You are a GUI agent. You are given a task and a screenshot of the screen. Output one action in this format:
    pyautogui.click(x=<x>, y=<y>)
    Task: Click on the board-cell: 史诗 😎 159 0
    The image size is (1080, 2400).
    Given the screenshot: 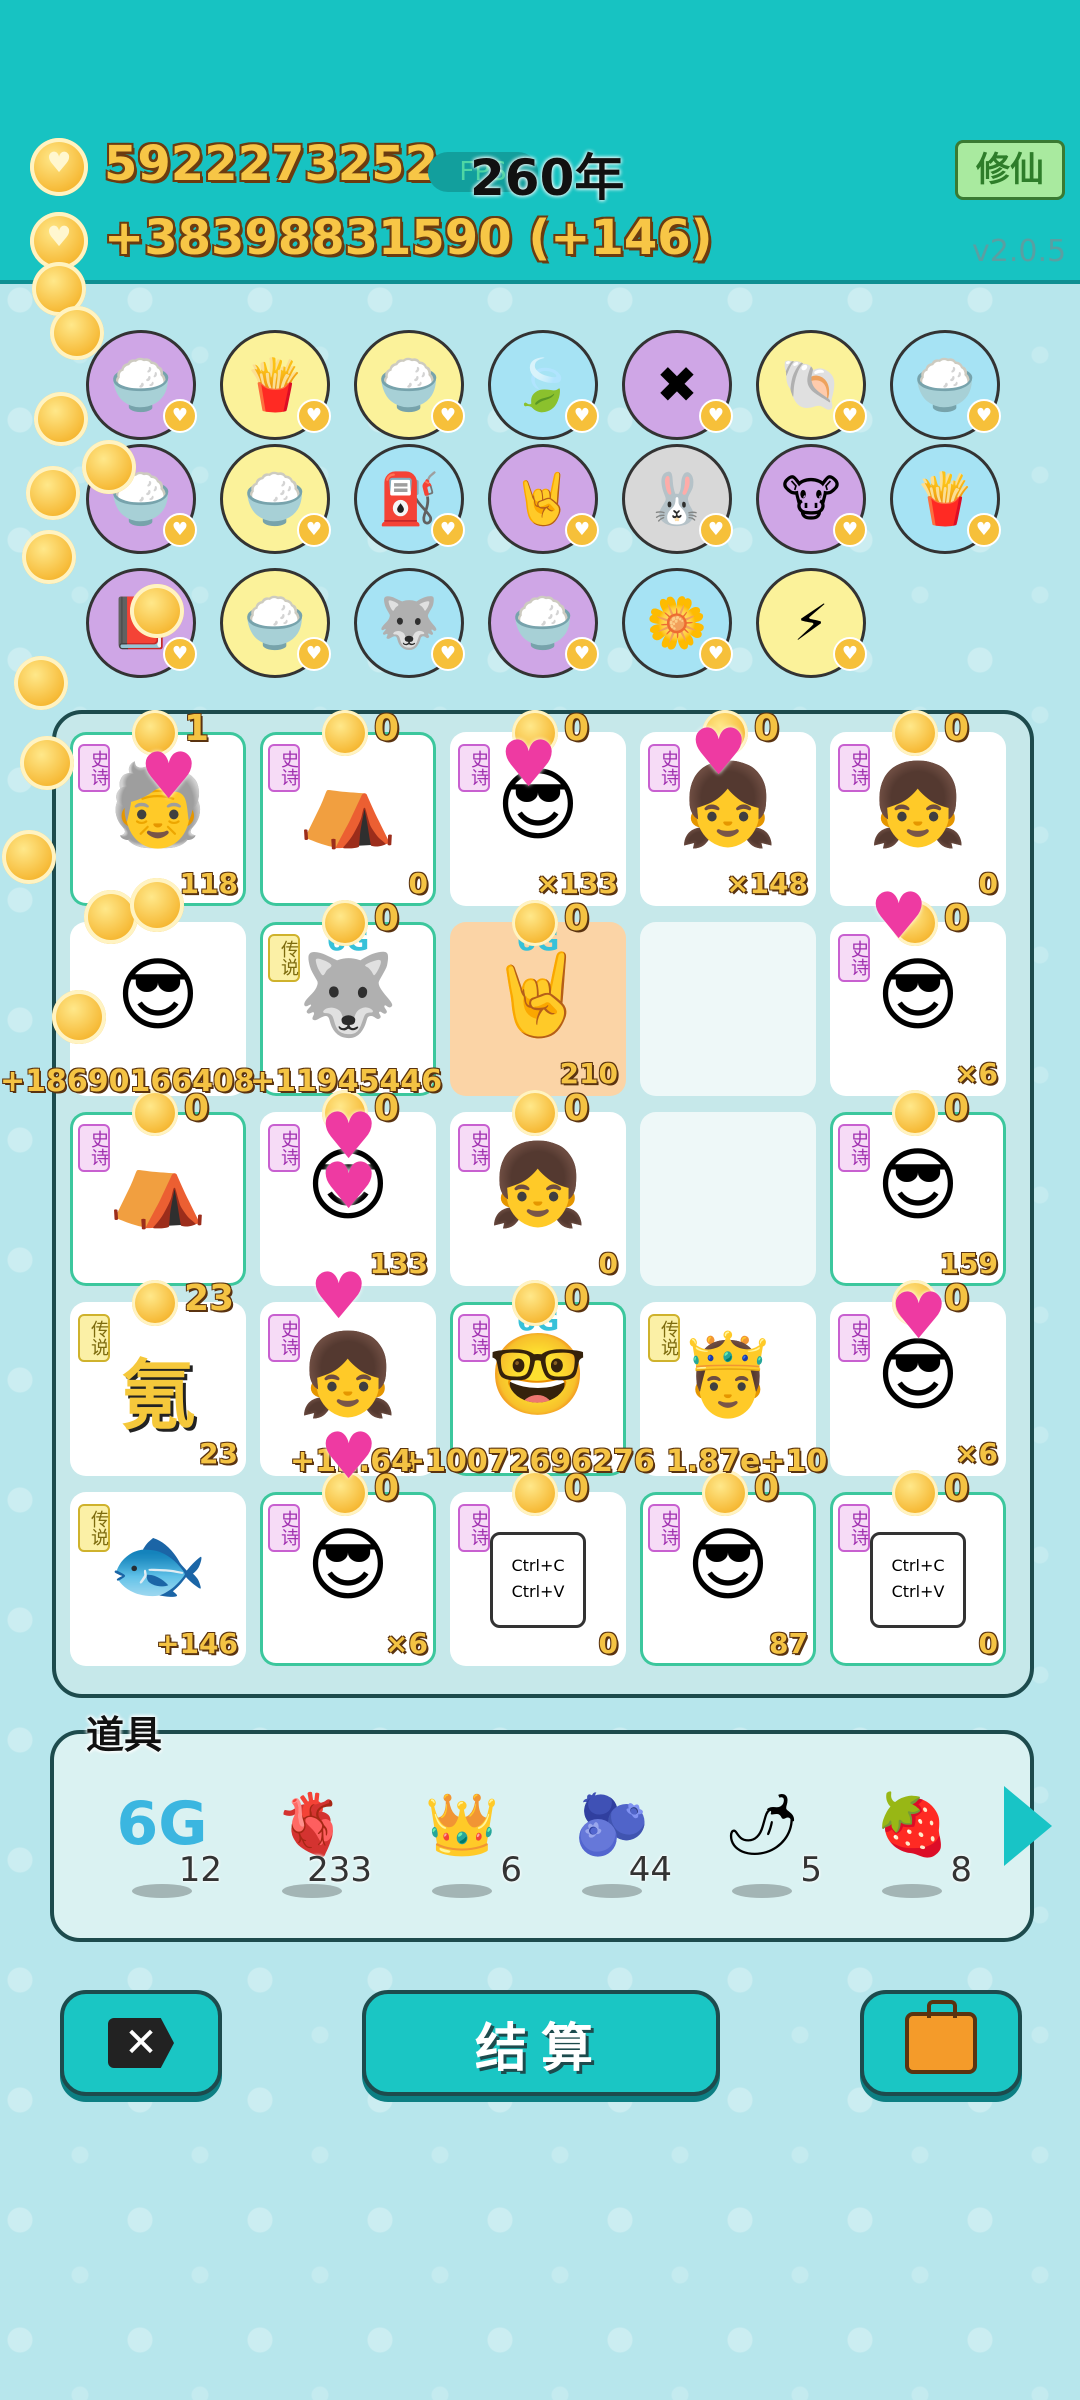 What is the action you would take?
    pyautogui.click(x=918, y=1187)
    